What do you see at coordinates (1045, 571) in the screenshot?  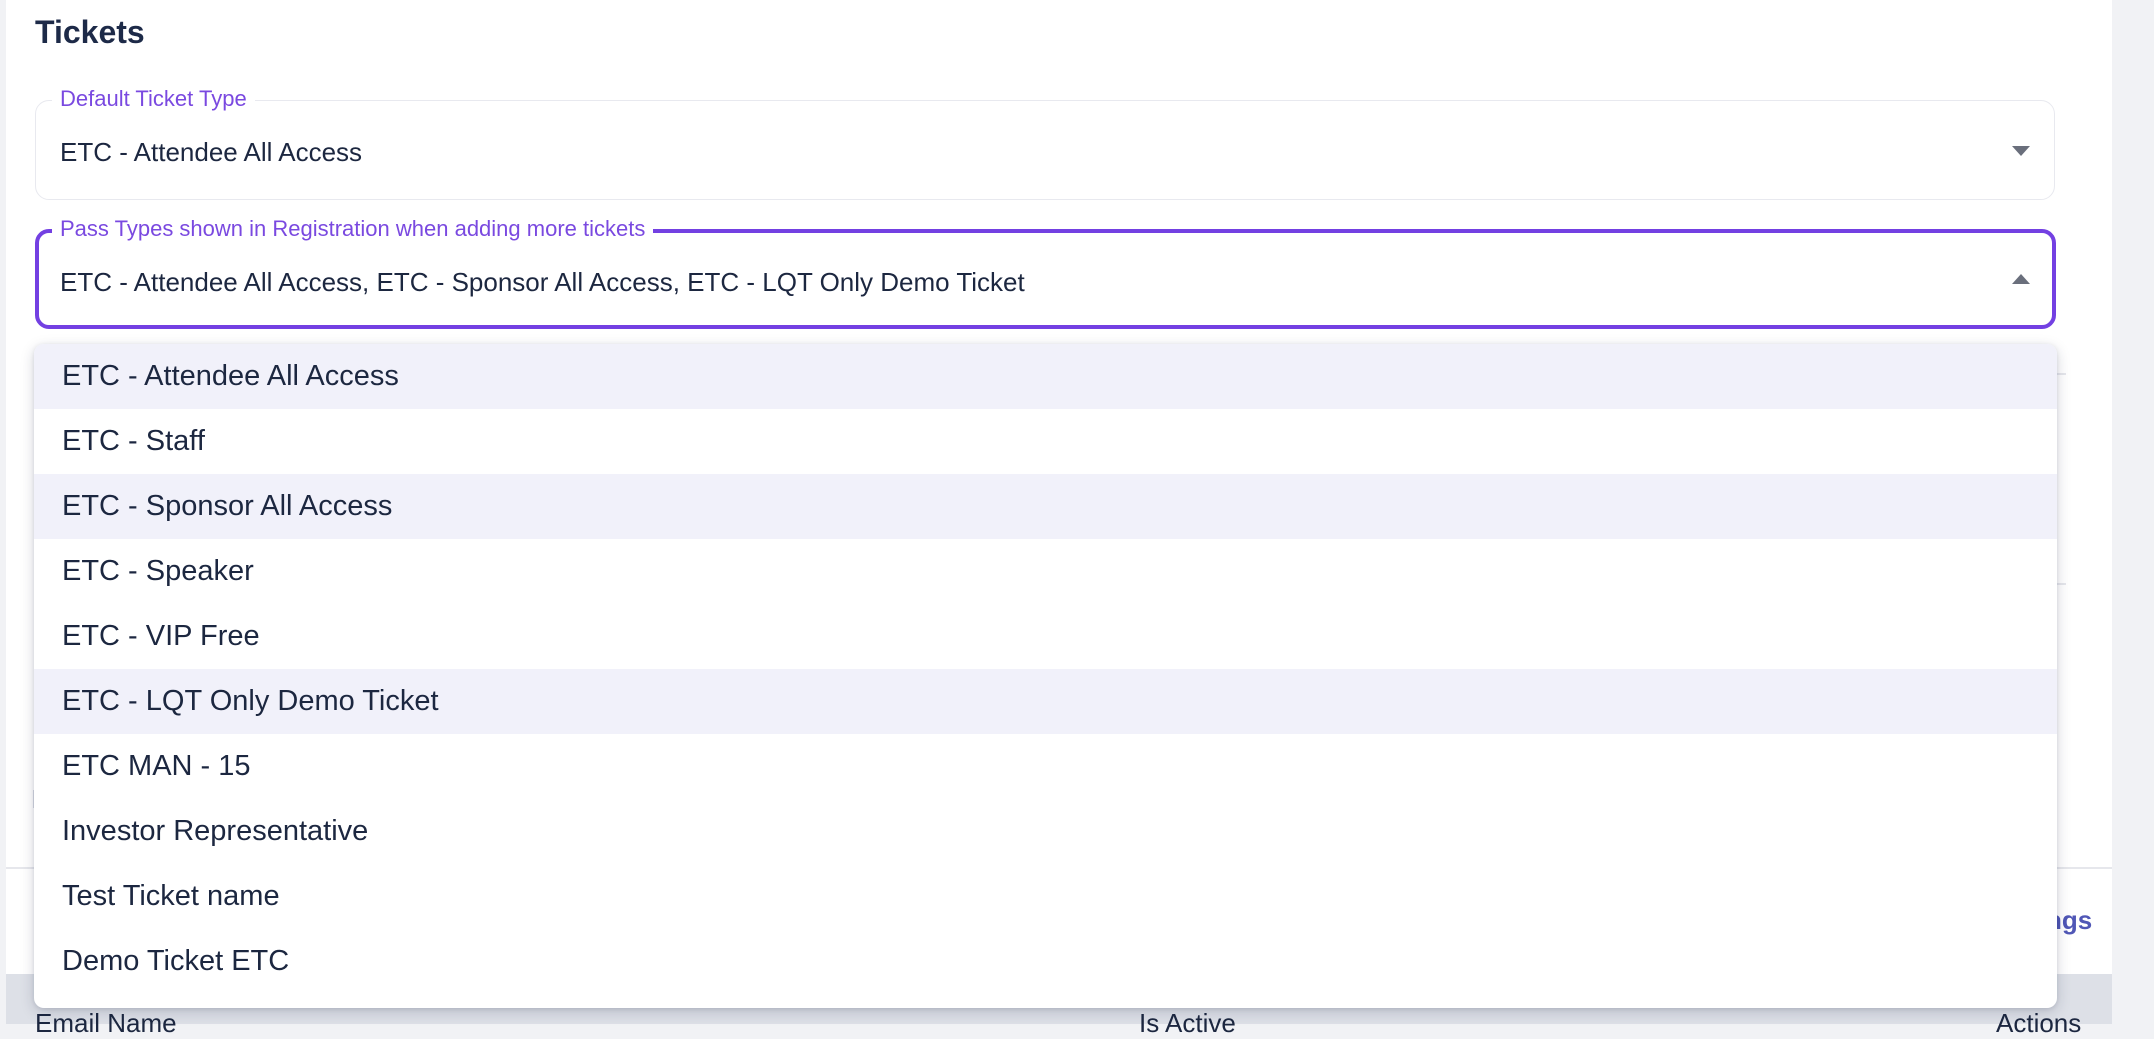 I see `dropdown-option: ETC - Speaker` at bounding box center [1045, 571].